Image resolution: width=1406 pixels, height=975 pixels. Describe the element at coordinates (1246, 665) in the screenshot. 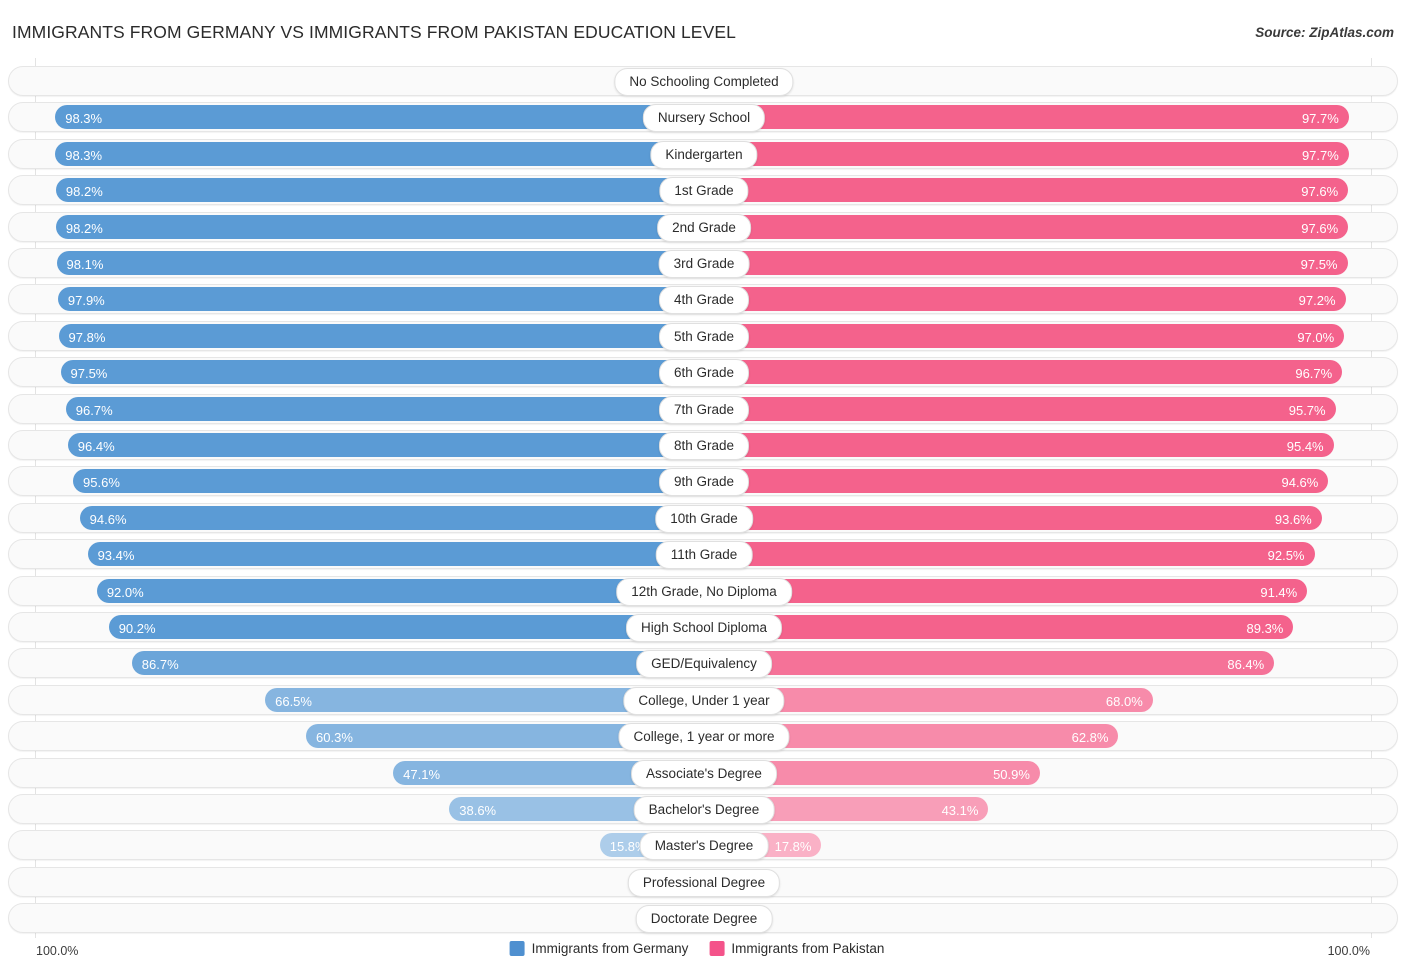

I see `value-label-pakistan: 86.4%` at that location.